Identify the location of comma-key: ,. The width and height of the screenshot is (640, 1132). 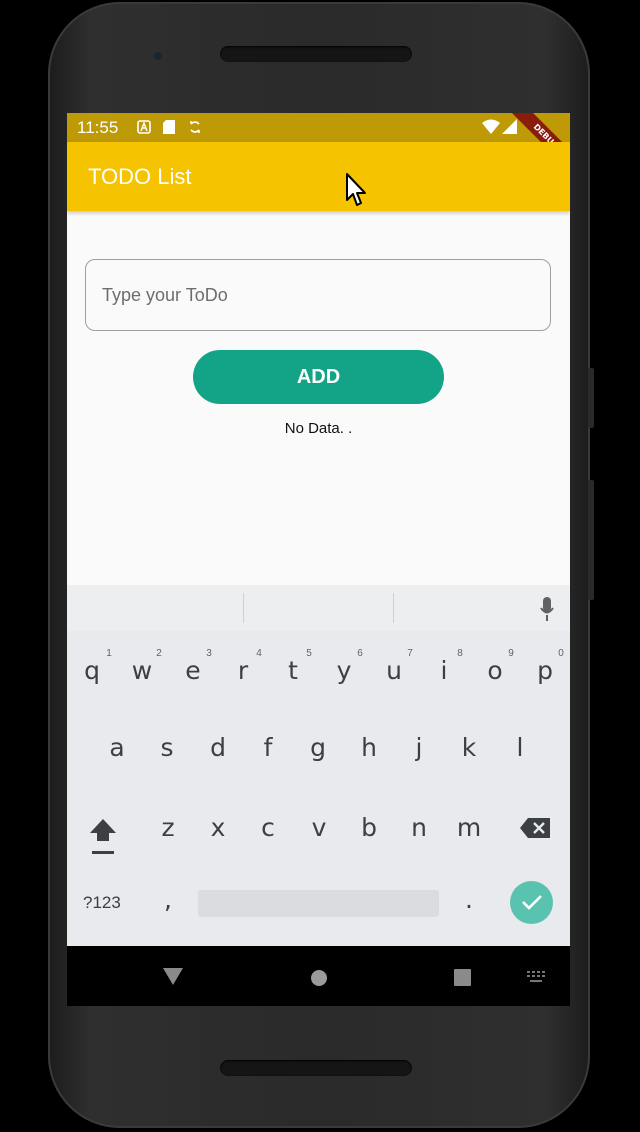
(168, 899).